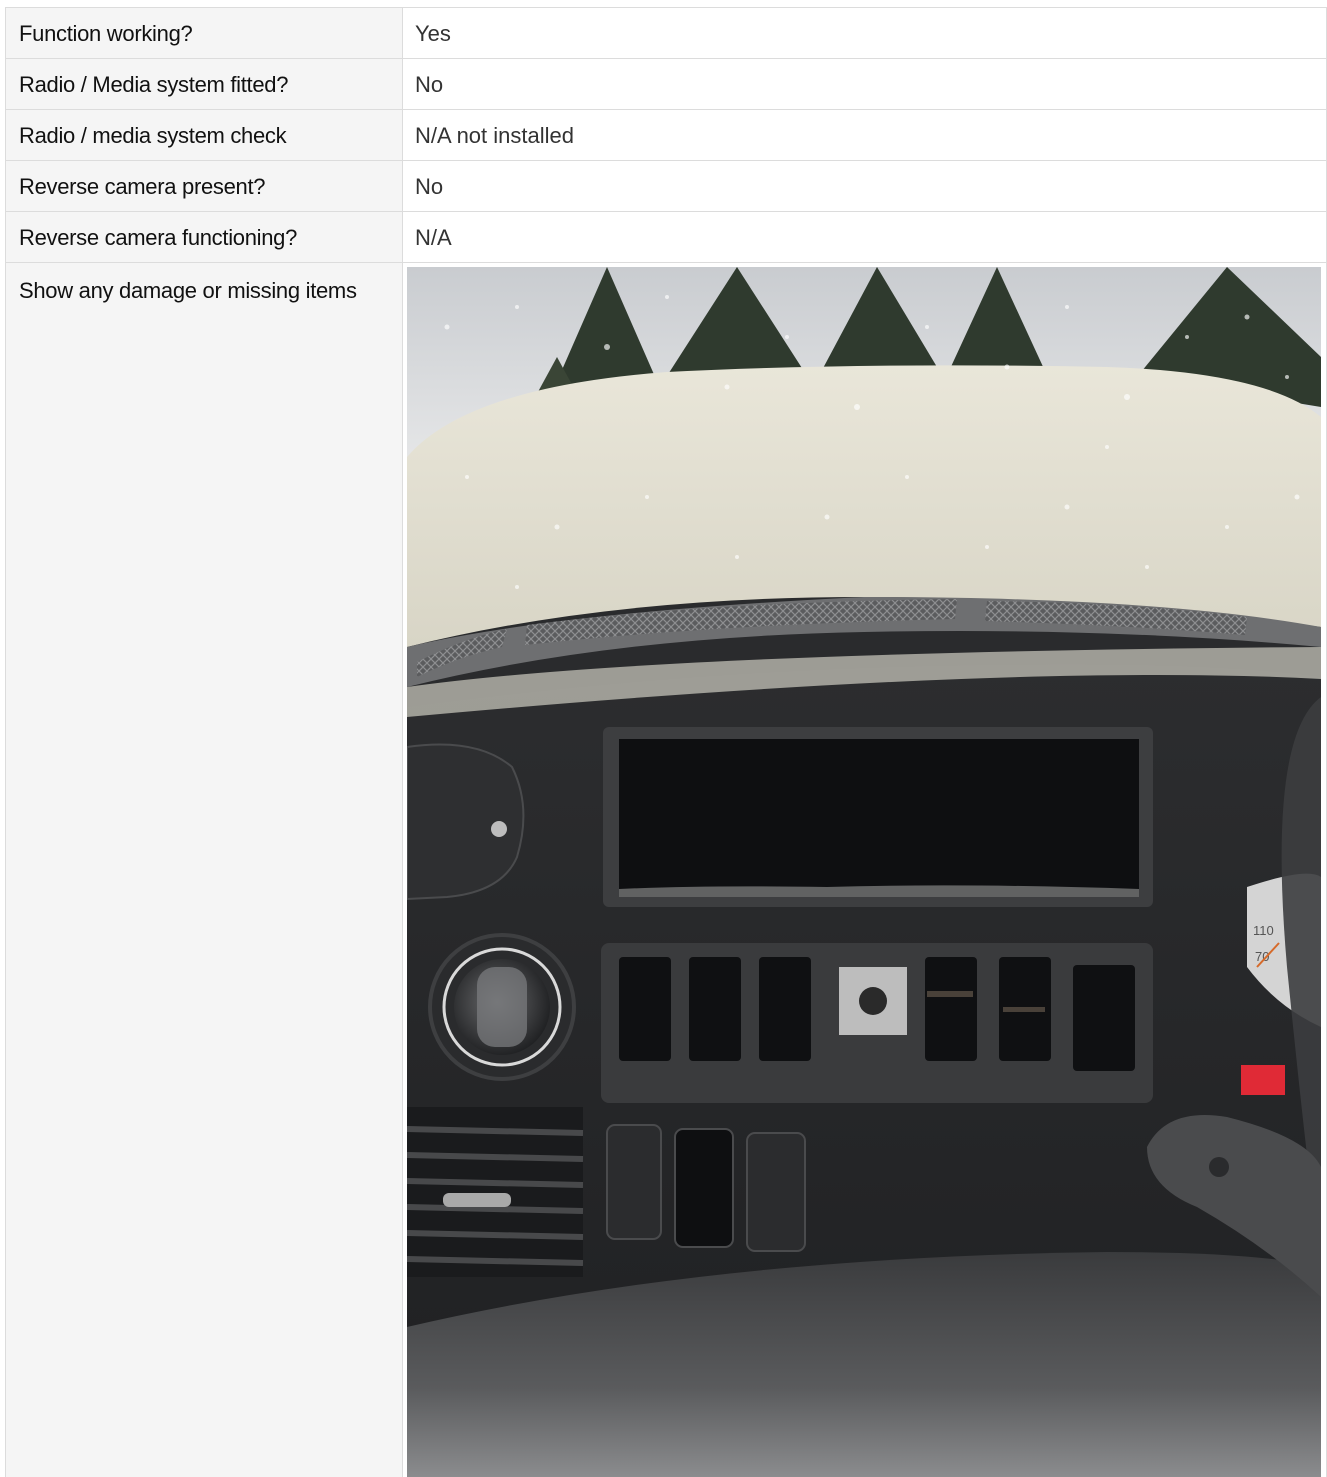 This screenshot has height=1477, width=1327. Describe the element at coordinates (499, 829) in the screenshot. I see `screw-icon` at that location.